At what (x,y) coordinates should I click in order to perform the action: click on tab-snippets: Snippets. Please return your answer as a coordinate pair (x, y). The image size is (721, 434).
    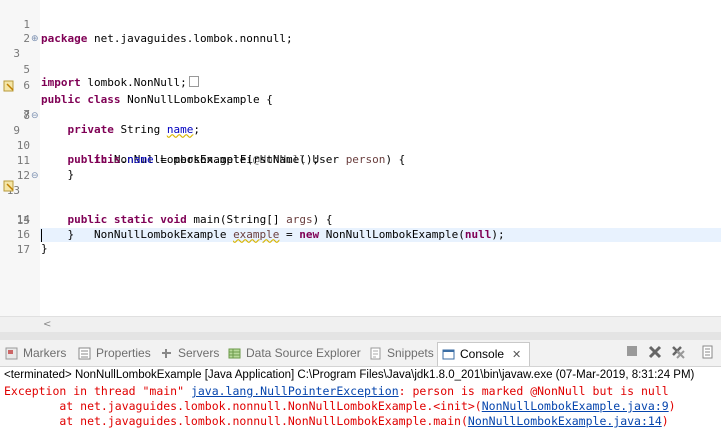
    Looking at the image, I should click on (401, 353).